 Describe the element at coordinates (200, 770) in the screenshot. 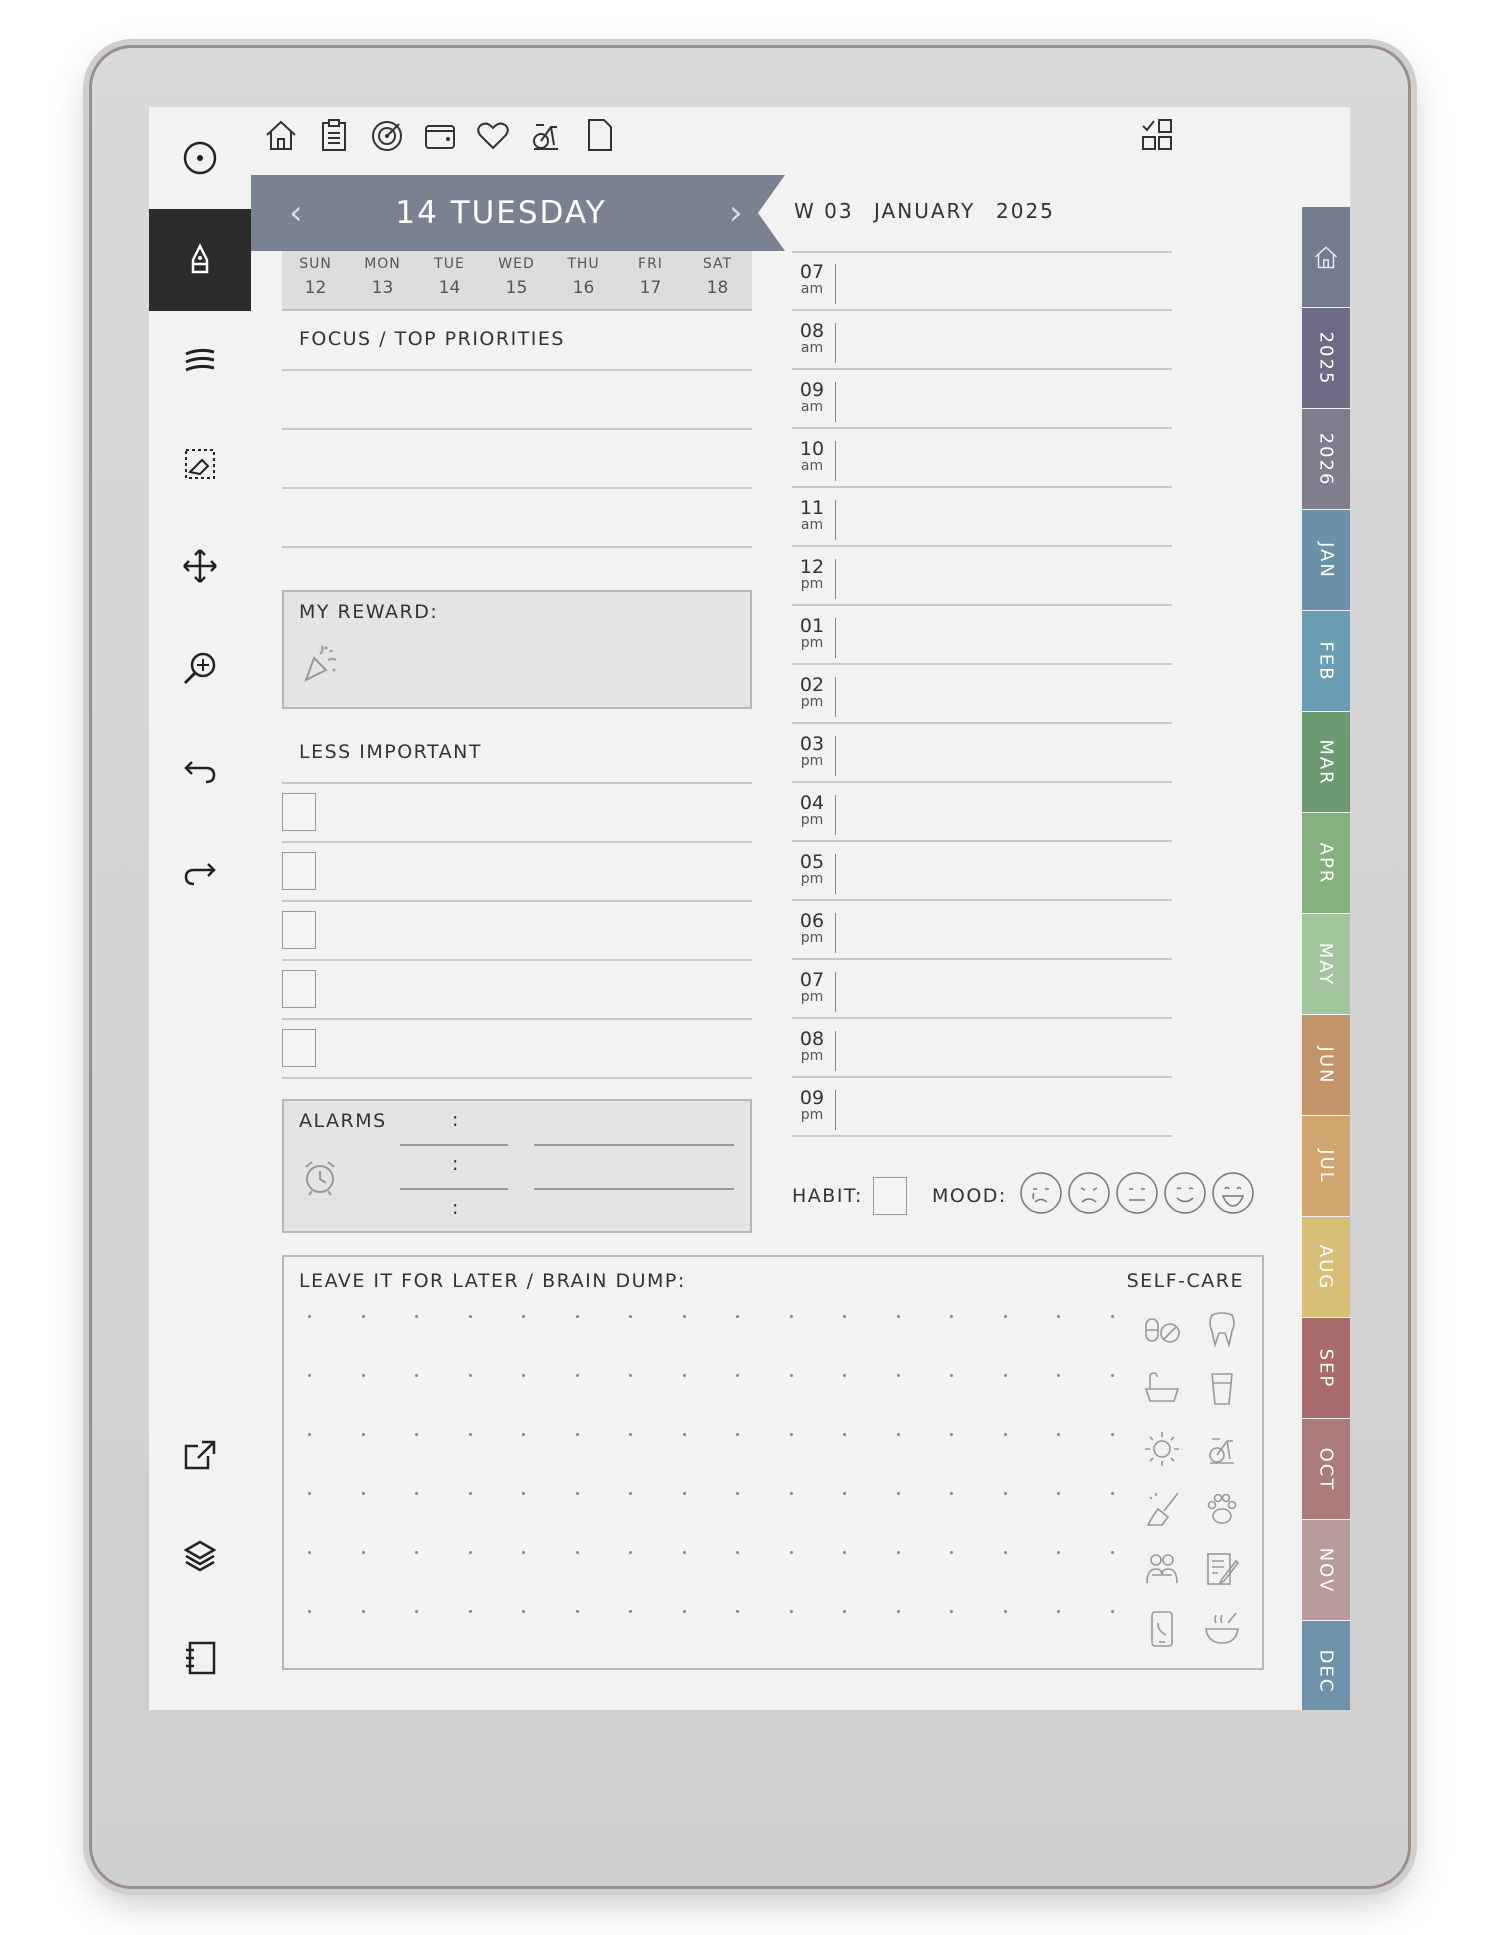

I see `undo-icon` at that location.